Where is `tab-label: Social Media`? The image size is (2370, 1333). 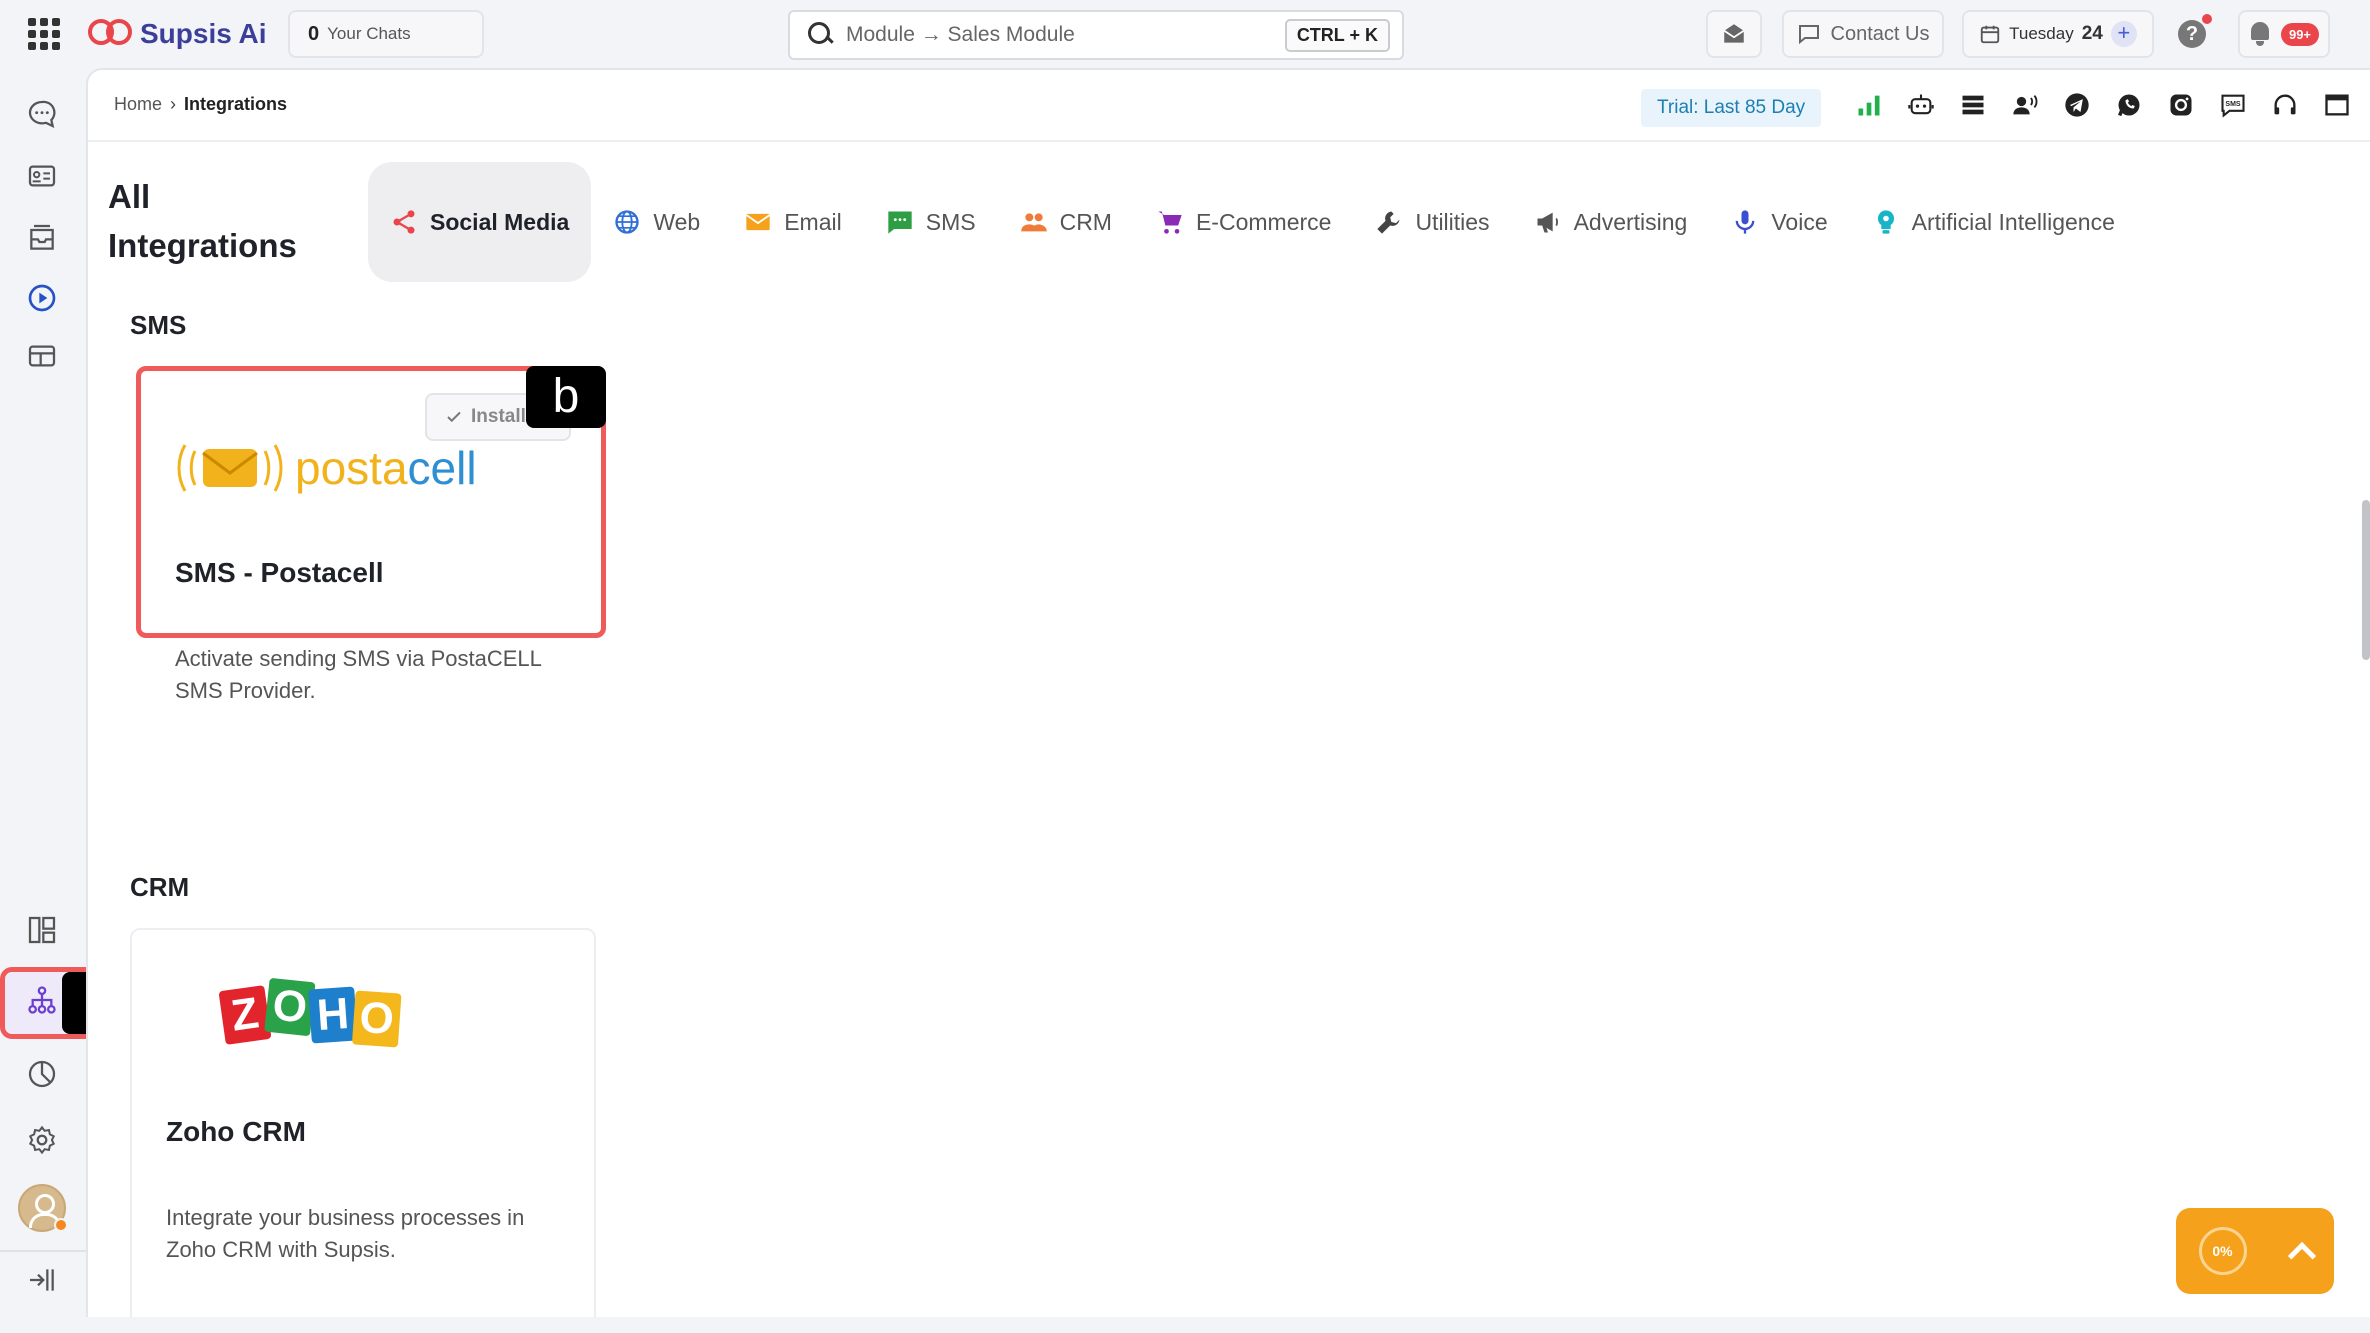 tab-label: Social Media is located at coordinates (500, 221).